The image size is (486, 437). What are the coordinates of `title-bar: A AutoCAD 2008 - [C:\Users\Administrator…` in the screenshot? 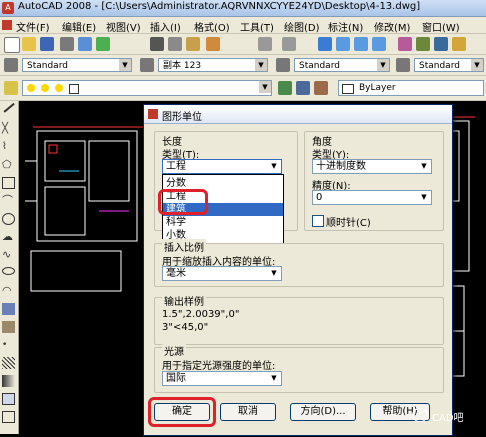 It's located at (243, 8).